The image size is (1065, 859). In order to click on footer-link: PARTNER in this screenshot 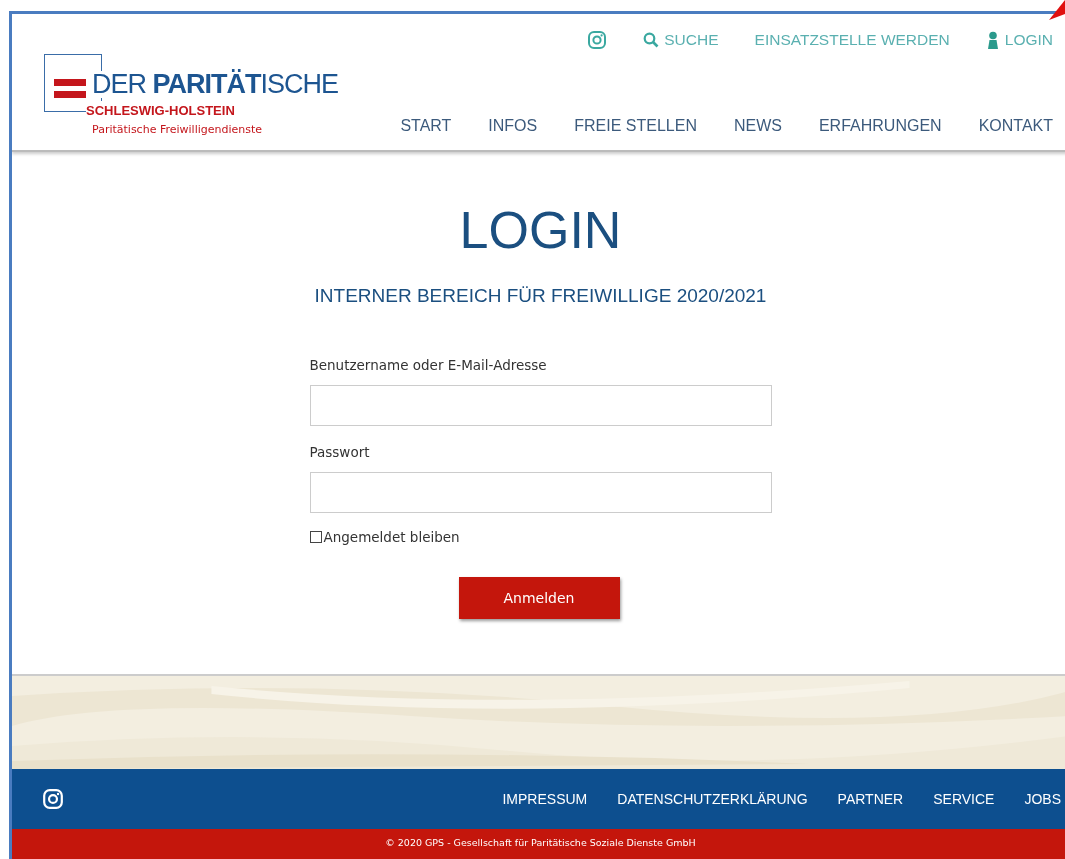, I will do `click(870, 799)`.